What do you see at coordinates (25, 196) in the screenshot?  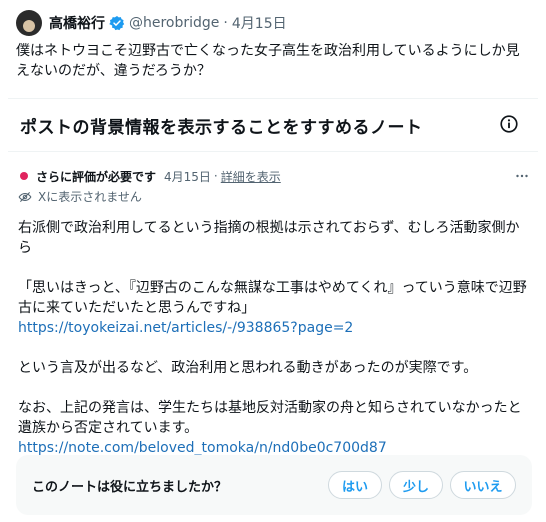 I see `eye-off-icon` at bounding box center [25, 196].